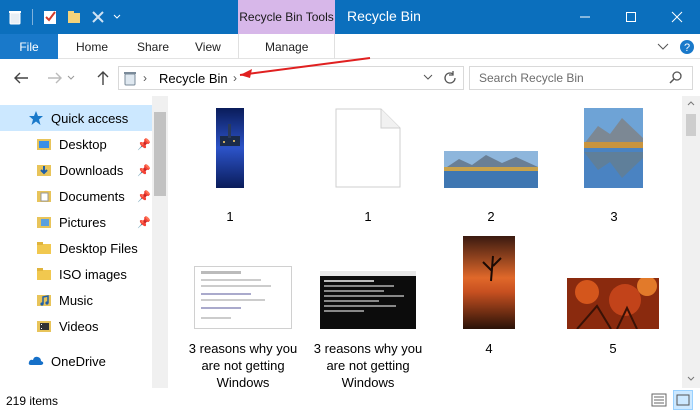 Image resolution: width=700 pixels, height=414 pixels. Describe the element at coordinates (691, 103) in the screenshot. I see `scroll-up-chevron-icon` at that location.